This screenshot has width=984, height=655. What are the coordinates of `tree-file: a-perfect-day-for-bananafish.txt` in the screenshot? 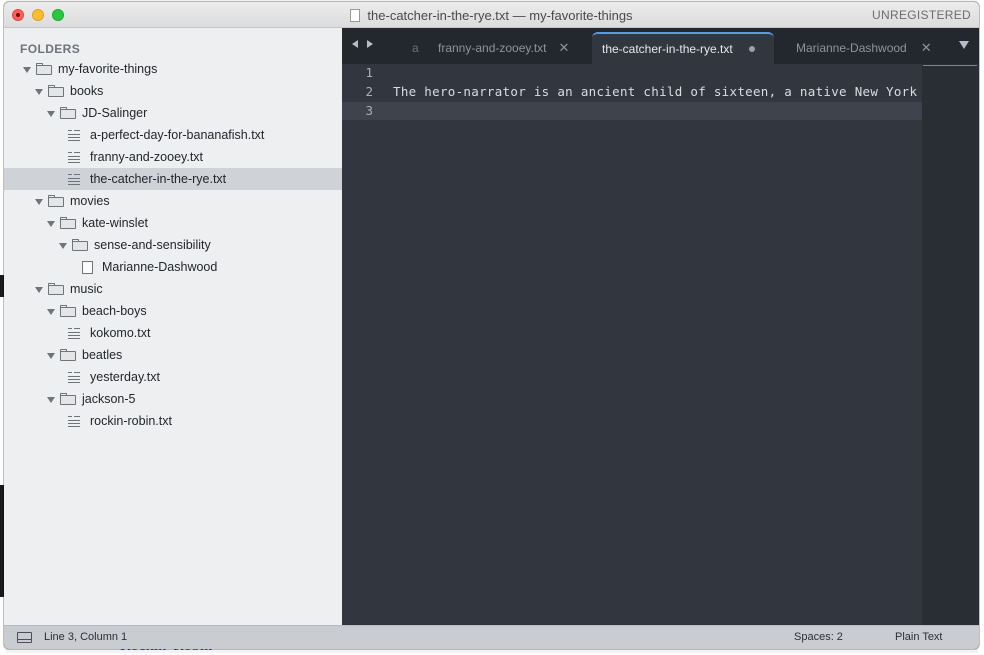 It's located at (173, 135).